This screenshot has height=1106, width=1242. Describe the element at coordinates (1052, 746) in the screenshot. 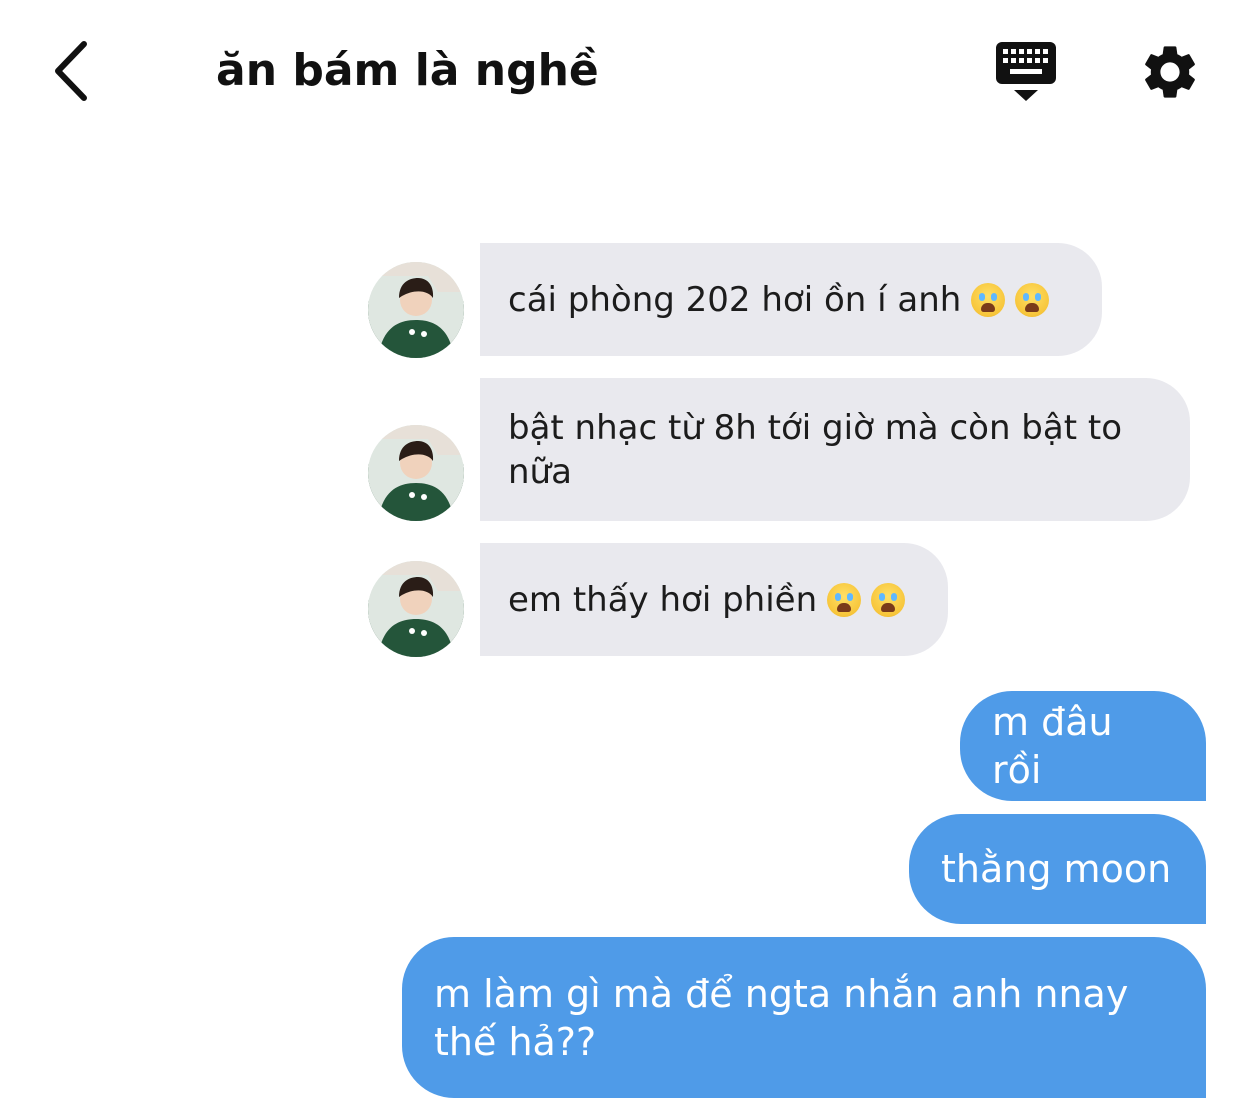

I see `message-text: m đâu rồi` at that location.